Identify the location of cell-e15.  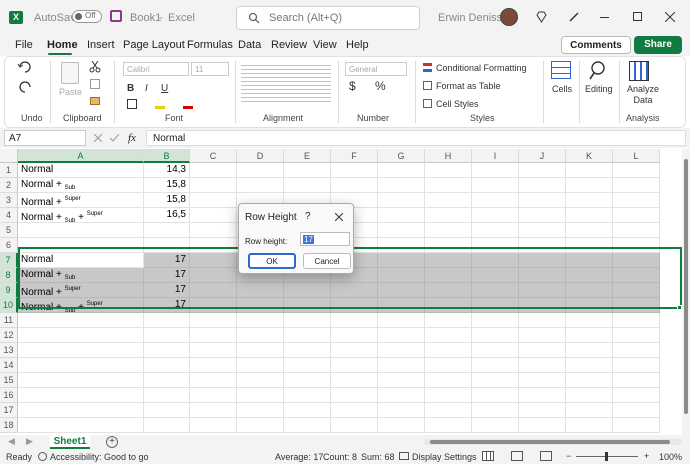
(307, 380).